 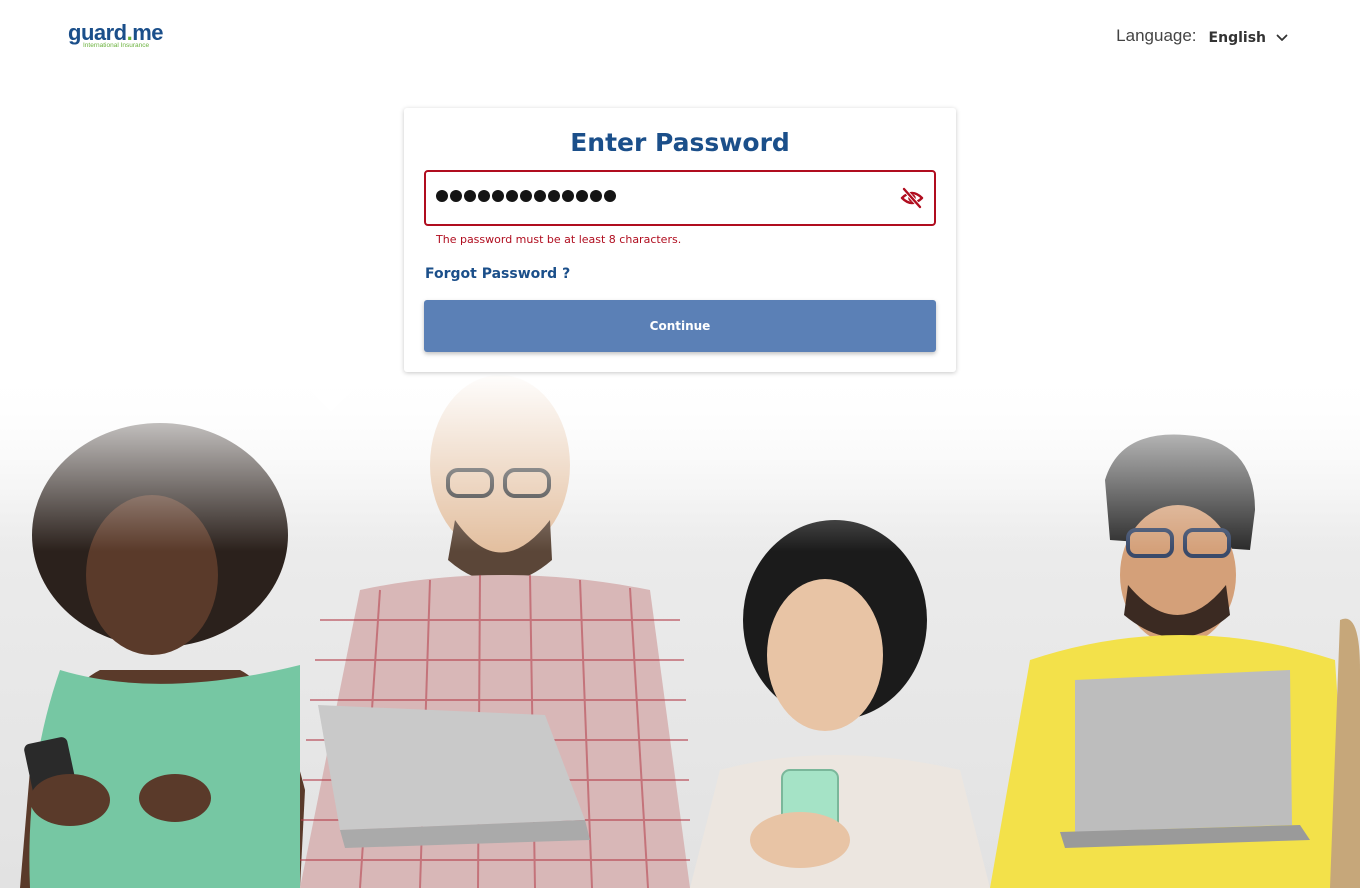 What do you see at coordinates (1202, 36) in the screenshot?
I see `language-selector: Language: English` at bounding box center [1202, 36].